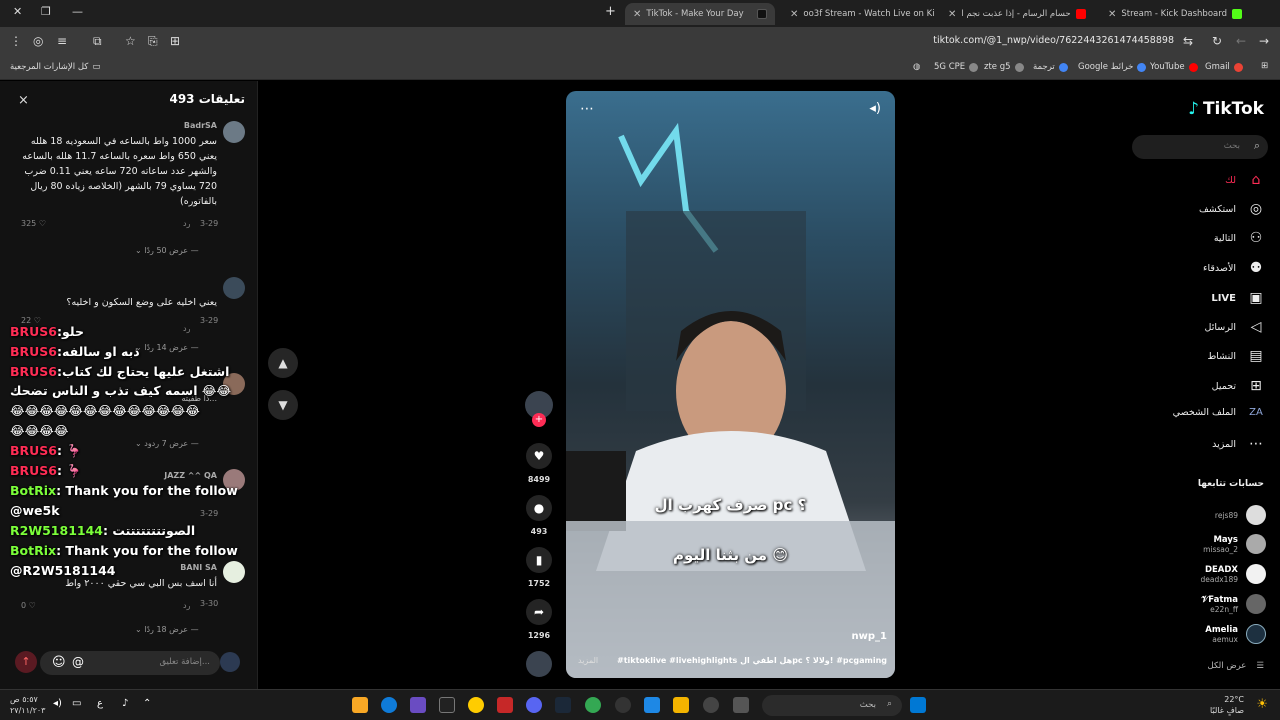  Describe the element at coordinates (1226, 109) in the screenshot. I see `tiktok-logo: ♪ TikTok` at that location.